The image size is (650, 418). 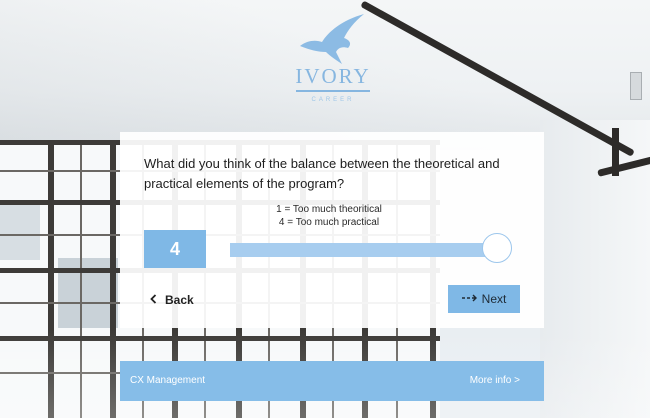 What do you see at coordinates (497, 248) in the screenshot?
I see `rating-slider-thumb` at bounding box center [497, 248].